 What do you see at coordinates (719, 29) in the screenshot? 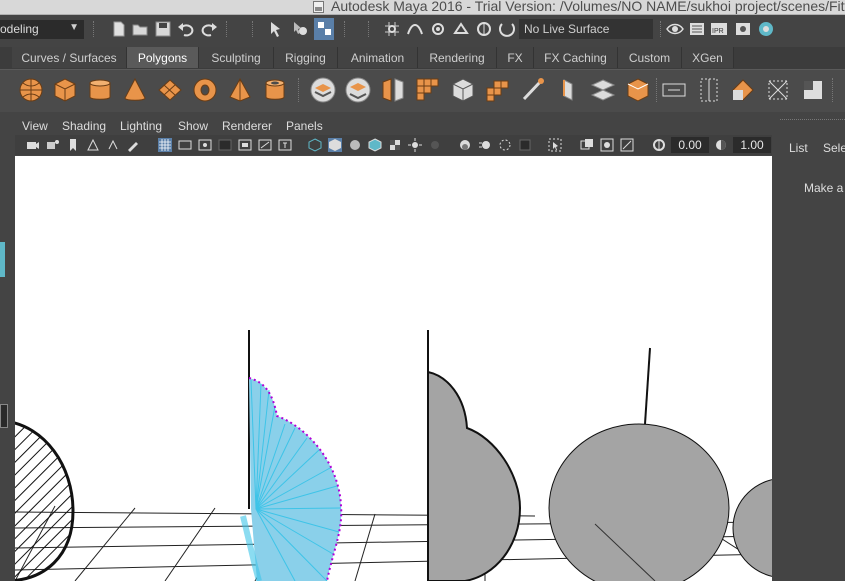
I see `ipr-render-icon: IPR` at bounding box center [719, 29].